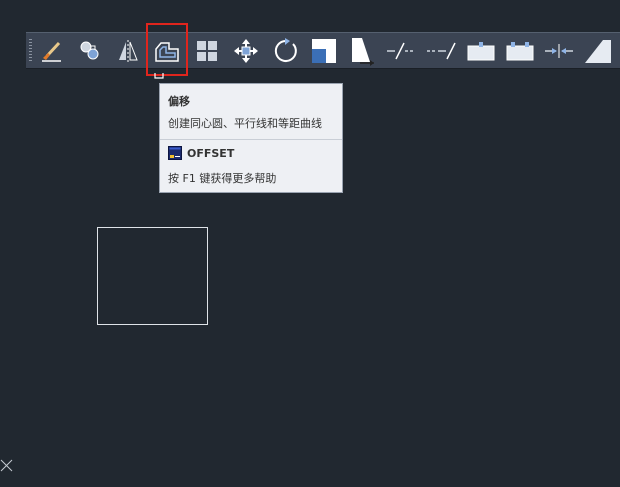 This screenshot has width=620, height=487. Describe the element at coordinates (152, 276) in the screenshot. I see `drawn-rectangle` at that location.